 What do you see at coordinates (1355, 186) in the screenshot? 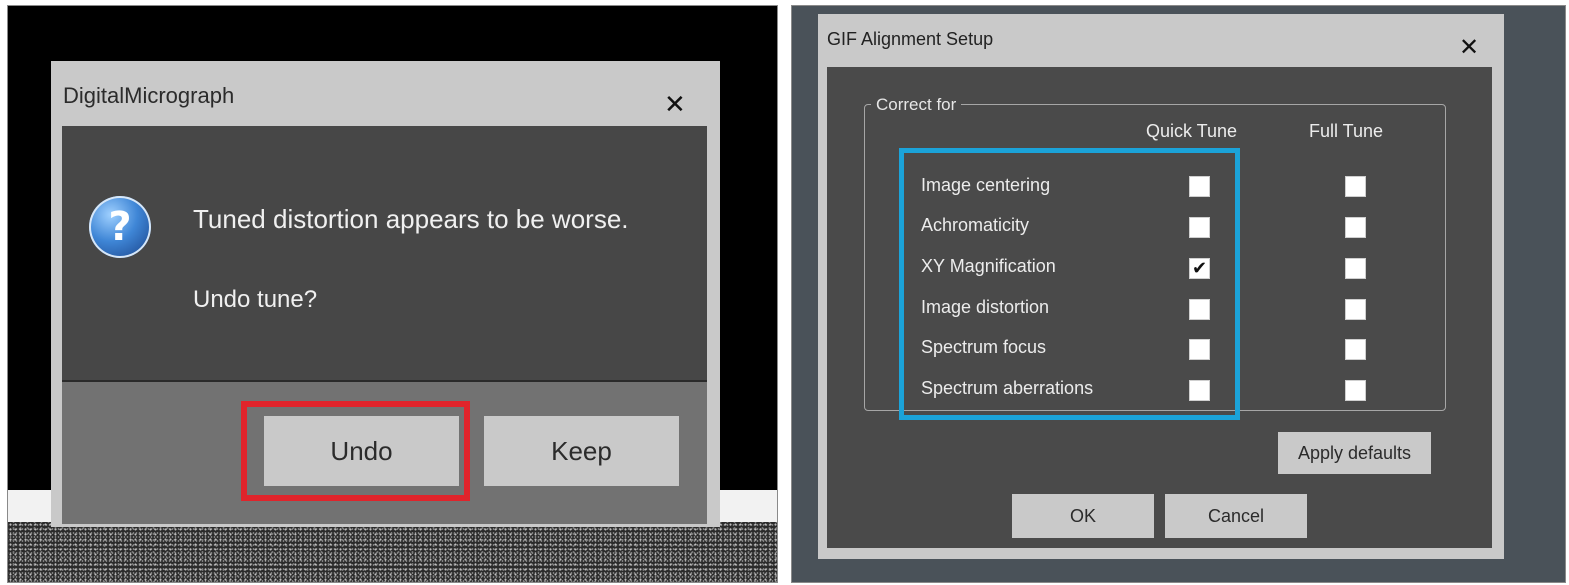
I see `full-tune-checkbox-image-centering` at bounding box center [1355, 186].